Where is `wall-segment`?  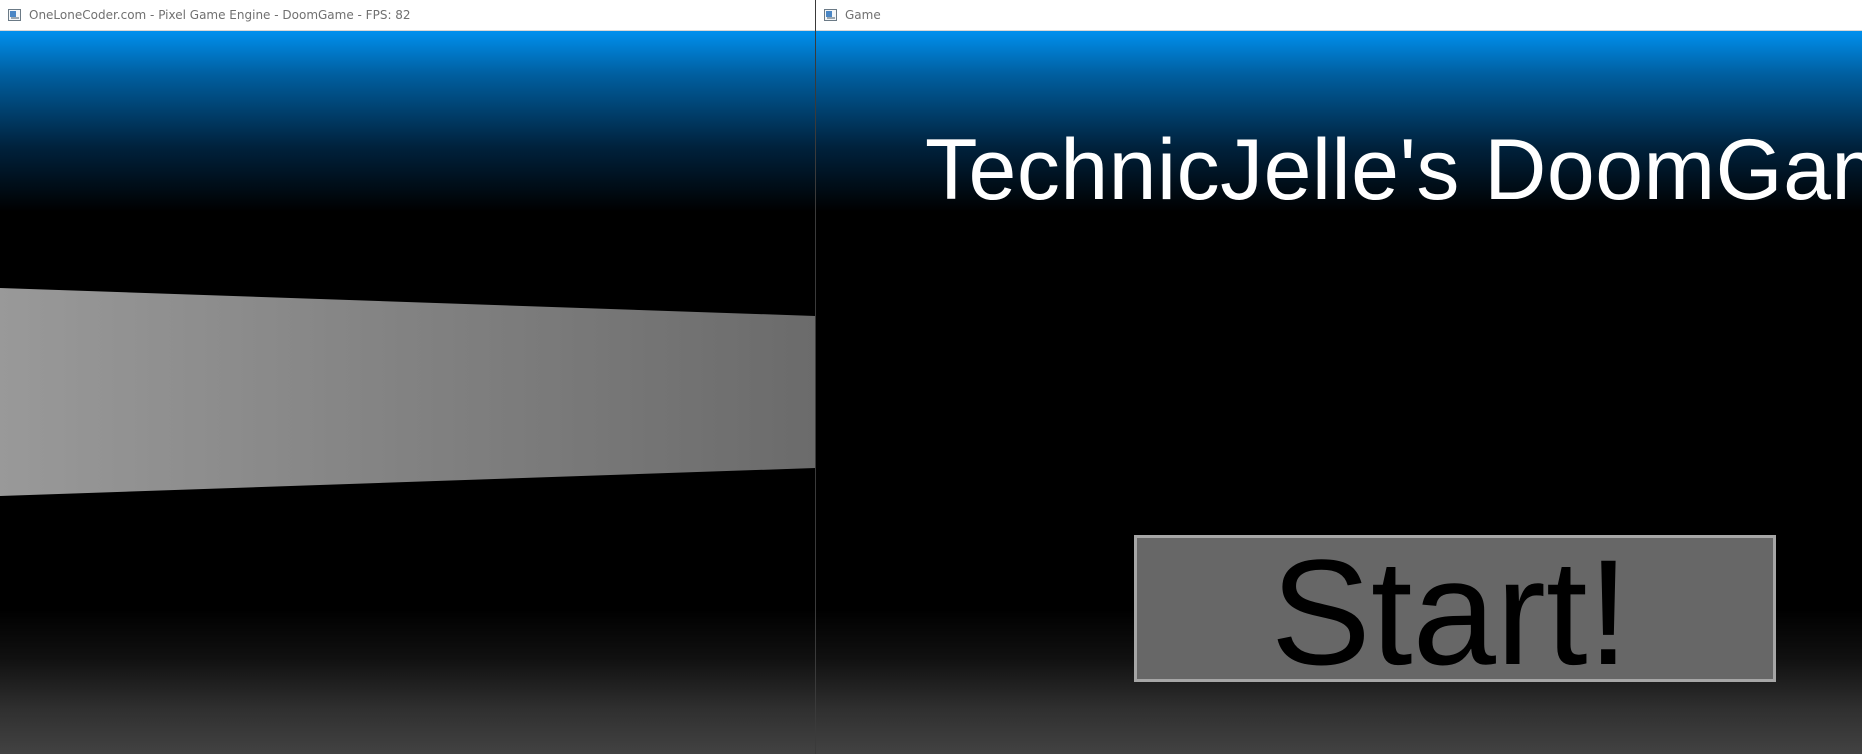 wall-segment is located at coordinates (407, 392).